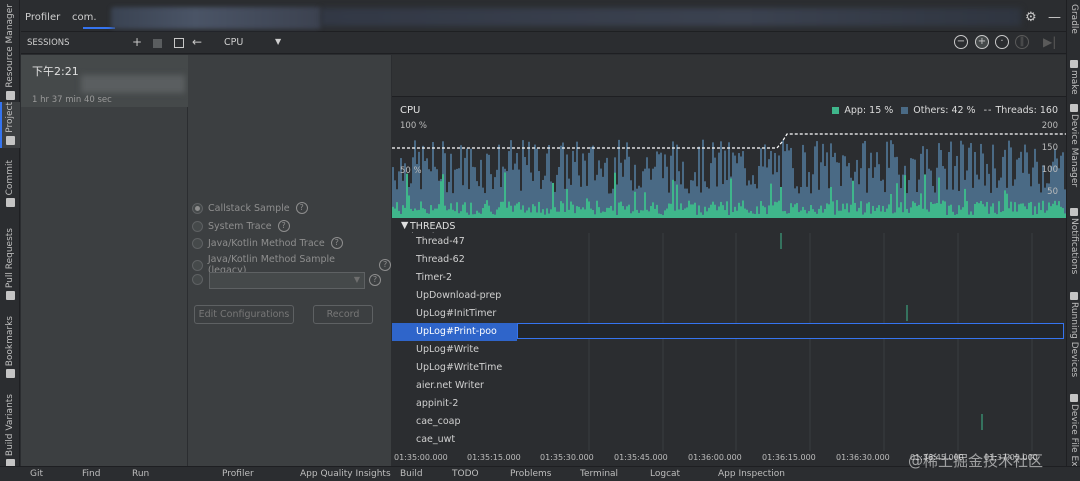 The image size is (1080, 481). Describe the element at coordinates (1022, 42) in the screenshot. I see `pause-icon: ‖` at that location.